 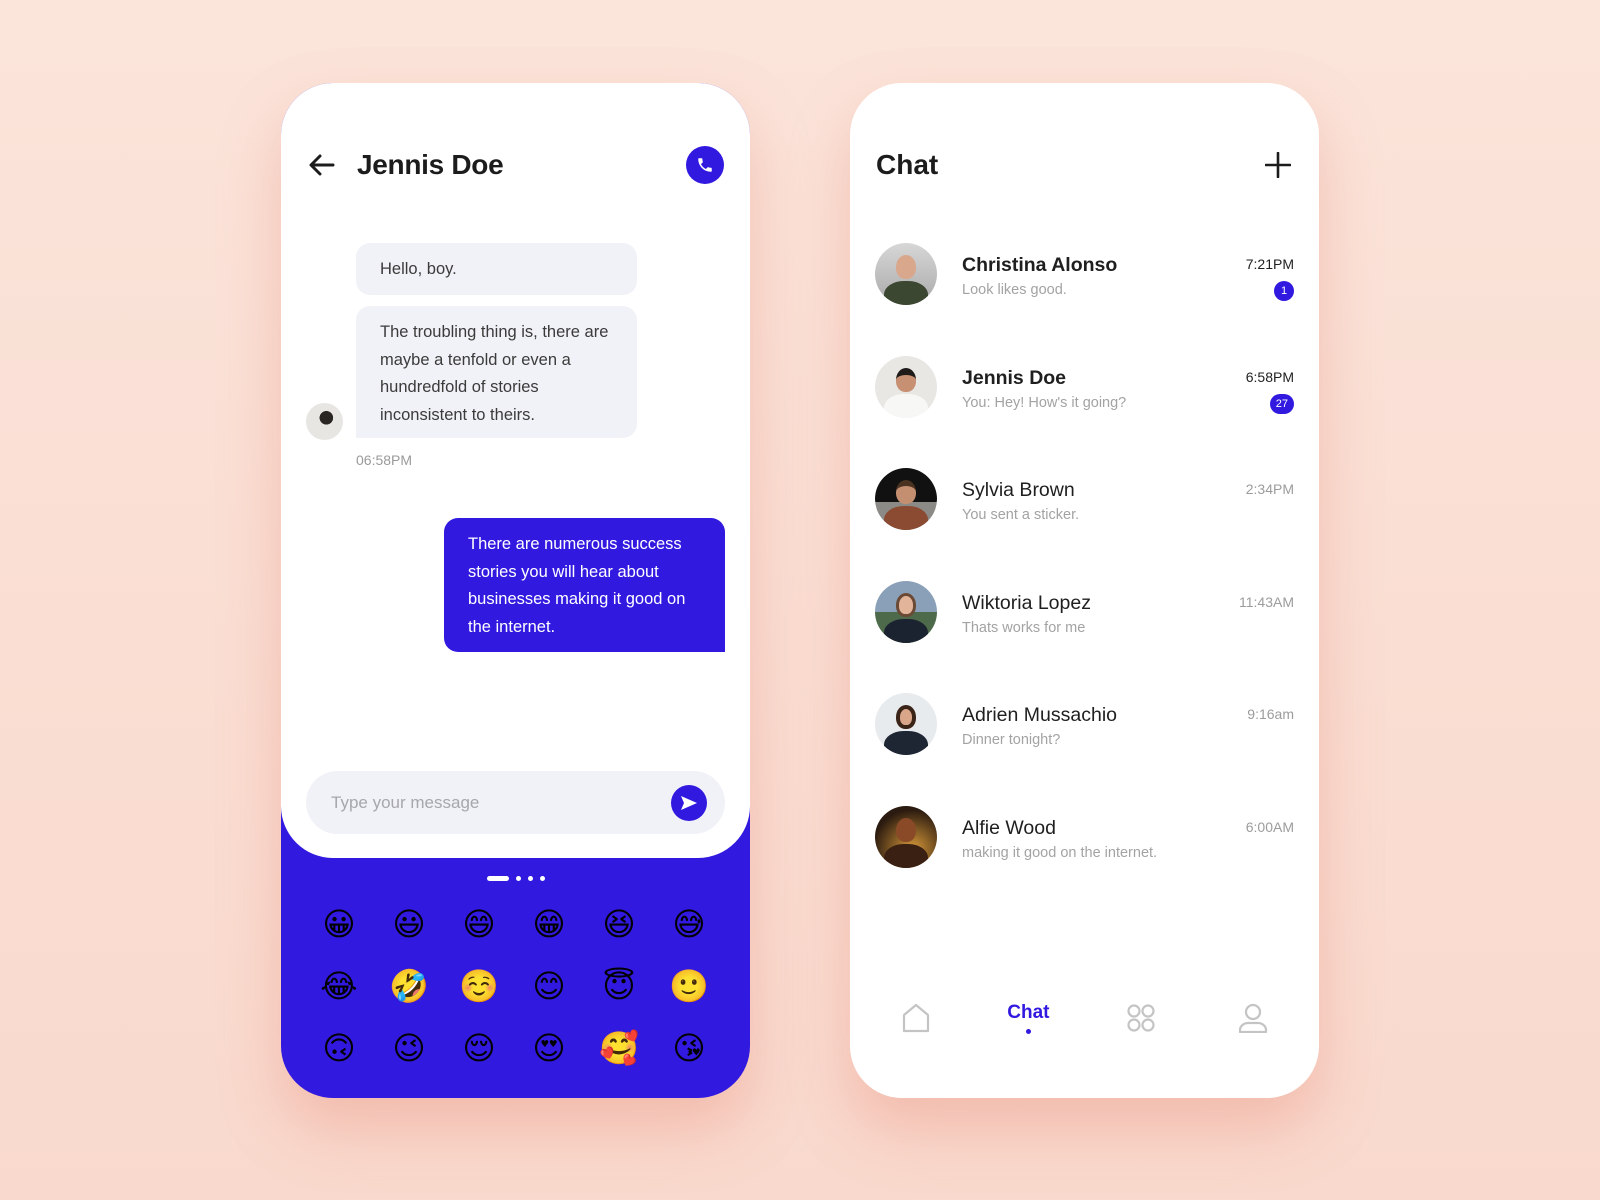 I want to click on message-preview: Thats works for me, so click(x=1024, y=627).